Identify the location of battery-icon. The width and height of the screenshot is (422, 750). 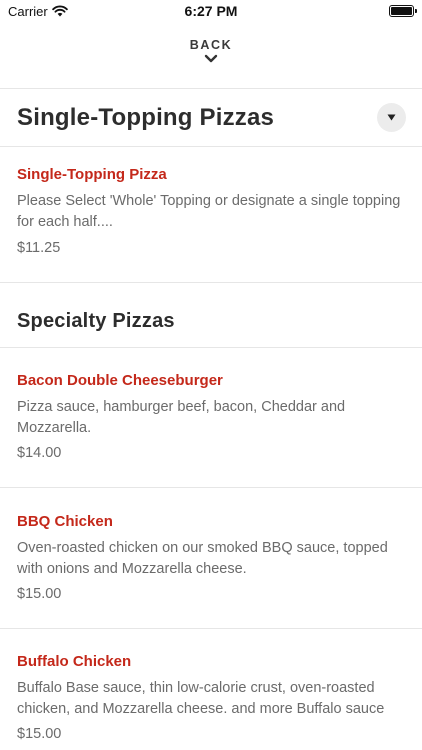
(403, 11).